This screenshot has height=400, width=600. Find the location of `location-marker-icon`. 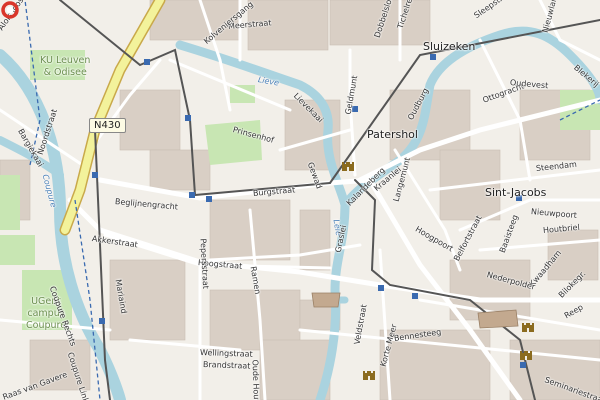

location-marker-icon is located at coordinates (10, 10).